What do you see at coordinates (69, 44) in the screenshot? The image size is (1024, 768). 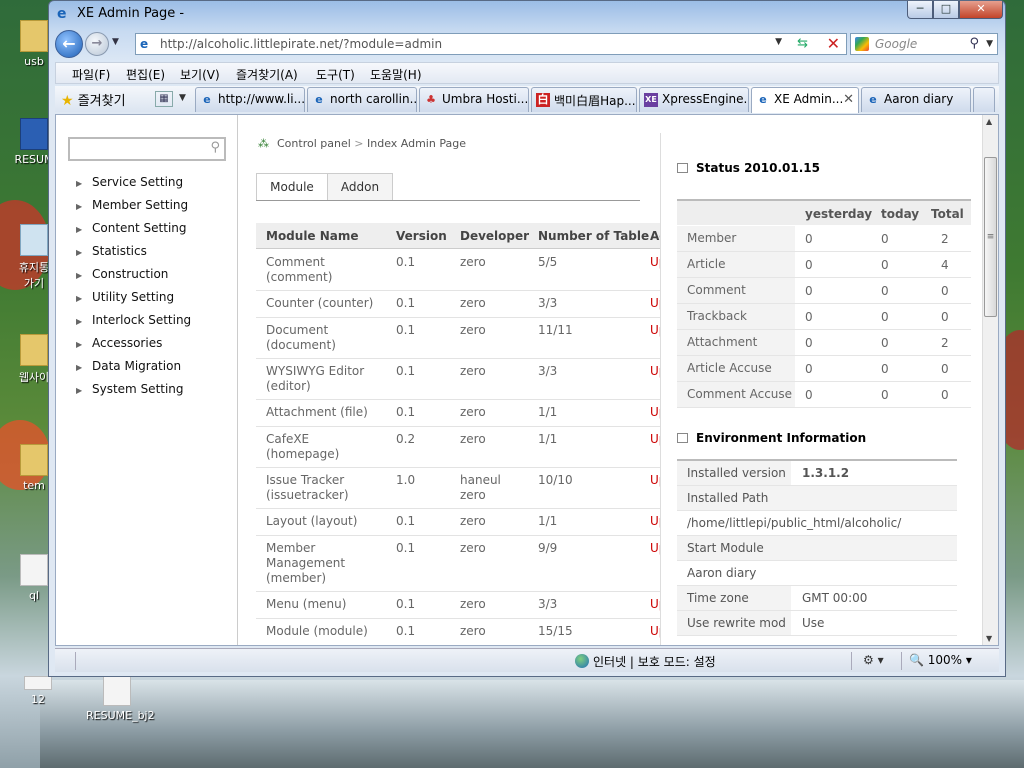 I see `back-button: ←` at bounding box center [69, 44].